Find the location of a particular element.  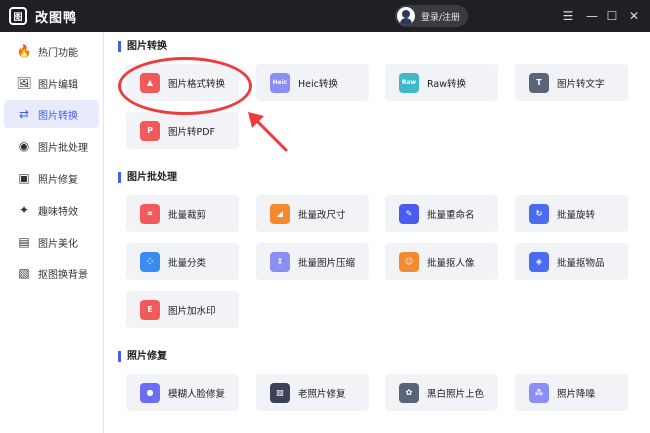

batch-rotate-icon: ↻ is located at coordinates (539, 213).